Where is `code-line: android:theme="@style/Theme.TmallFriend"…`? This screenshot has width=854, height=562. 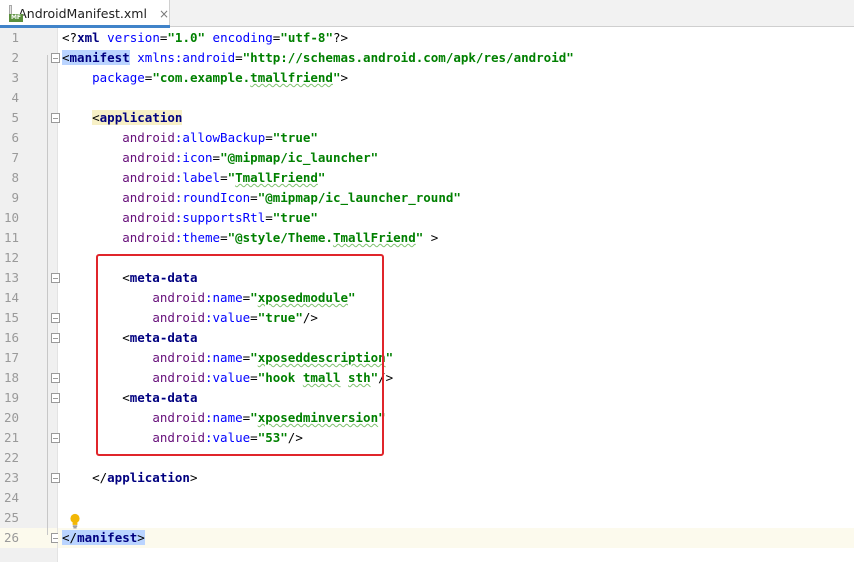 code-line: android:theme="@style/Theme.TmallFriend"… is located at coordinates (456, 238).